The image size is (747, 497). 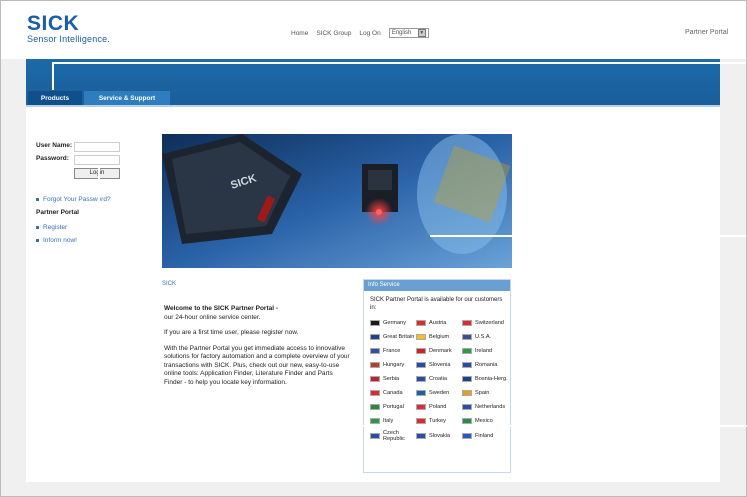 I want to click on country-item: Hungary, so click(x=393, y=365).